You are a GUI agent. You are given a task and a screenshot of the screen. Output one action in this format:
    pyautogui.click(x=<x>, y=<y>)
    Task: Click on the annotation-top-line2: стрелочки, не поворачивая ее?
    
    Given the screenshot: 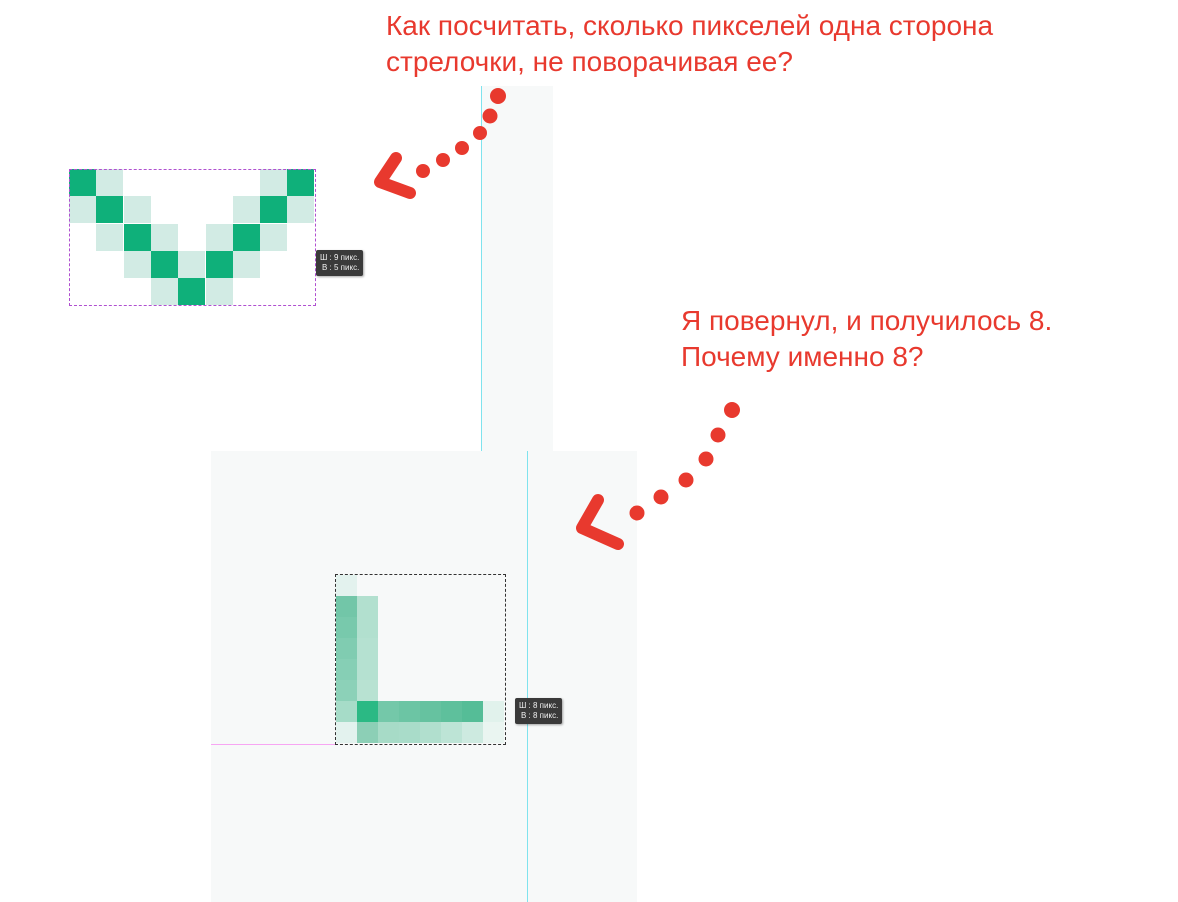 What is the action you would take?
    pyautogui.click(x=589, y=61)
    